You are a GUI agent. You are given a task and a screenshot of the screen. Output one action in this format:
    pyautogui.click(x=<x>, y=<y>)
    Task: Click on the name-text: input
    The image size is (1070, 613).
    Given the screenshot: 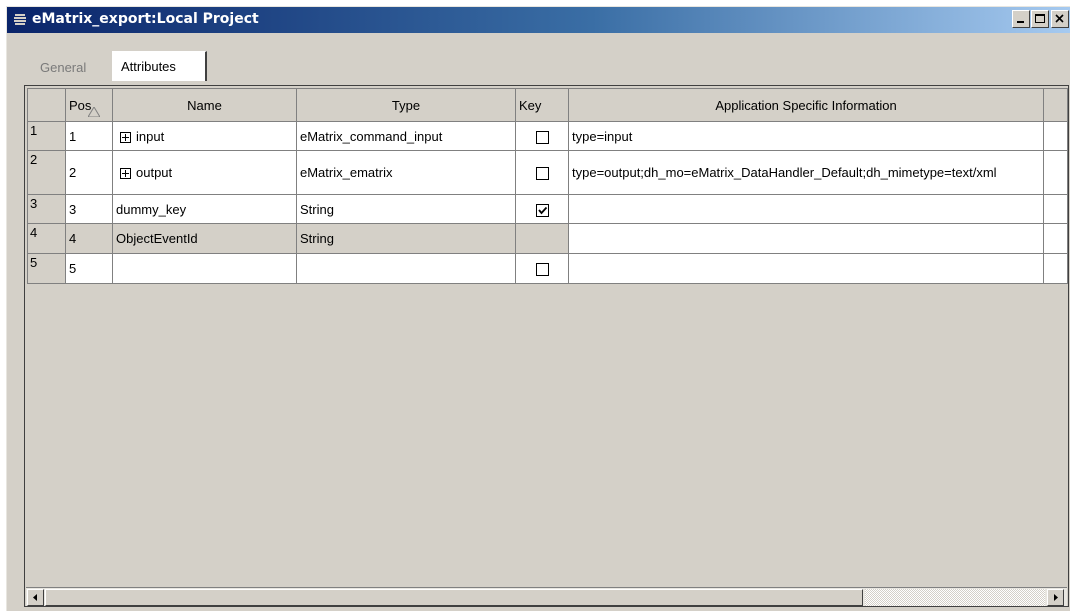 What is the action you would take?
    pyautogui.click(x=150, y=136)
    